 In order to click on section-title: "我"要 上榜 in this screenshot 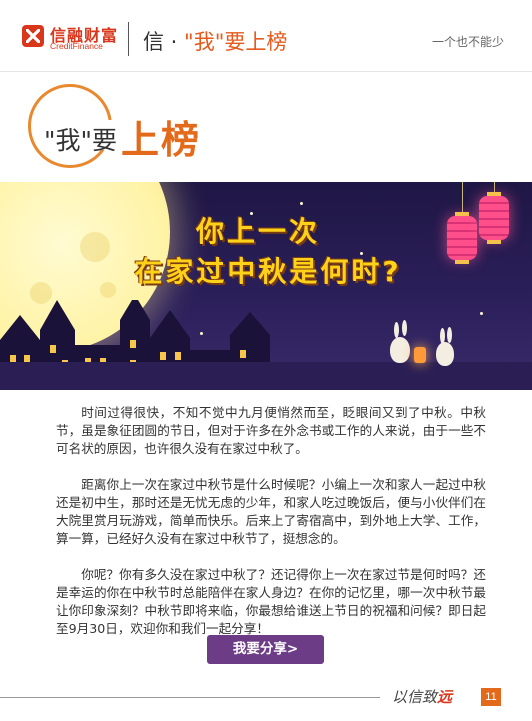, I will do `click(121, 133)`.